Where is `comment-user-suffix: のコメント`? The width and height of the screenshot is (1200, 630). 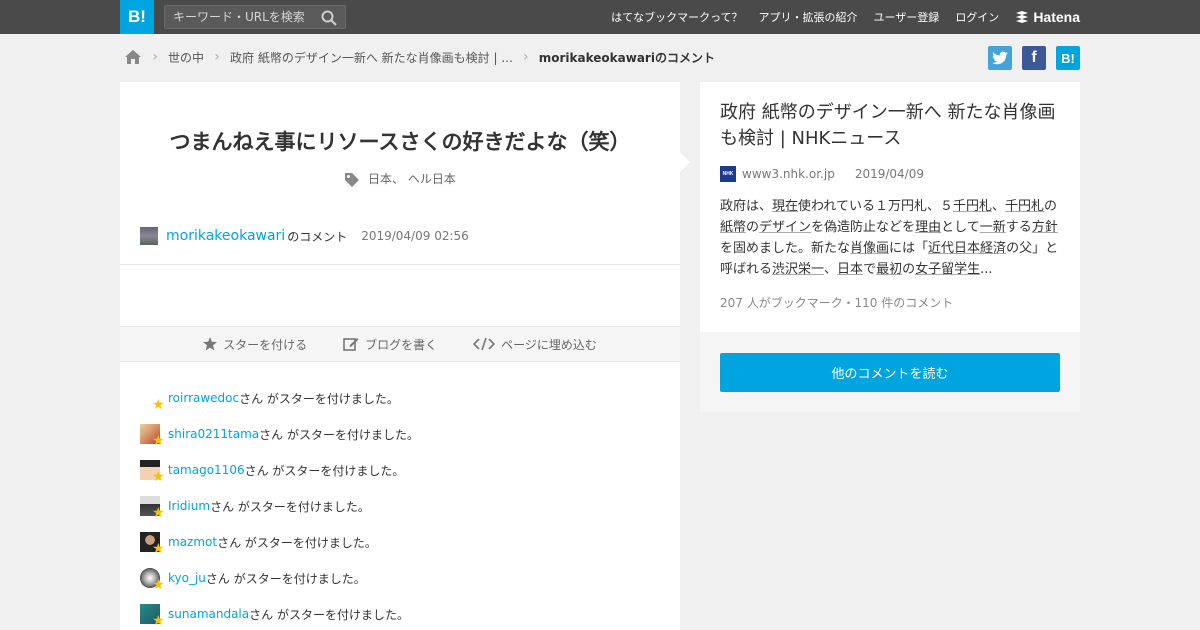 comment-user-suffix: のコメント is located at coordinates (317, 236).